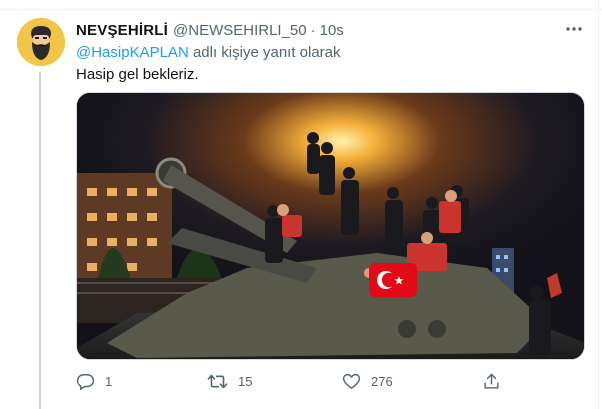 The width and height of the screenshot is (602, 409). Describe the element at coordinates (122, 30) in the screenshot. I see `display-name: NEVŞEHİRLİ` at that location.